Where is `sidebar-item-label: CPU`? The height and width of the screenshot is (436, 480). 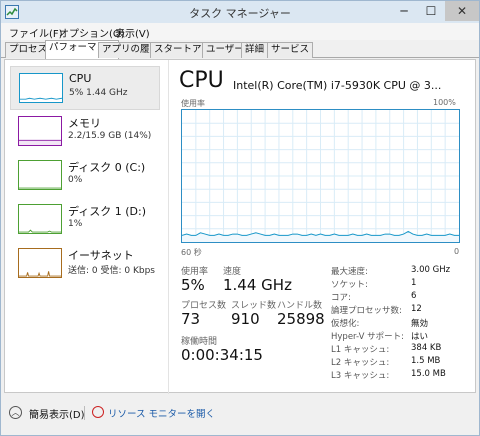
sidebar-item-label: CPU is located at coordinates (80, 78).